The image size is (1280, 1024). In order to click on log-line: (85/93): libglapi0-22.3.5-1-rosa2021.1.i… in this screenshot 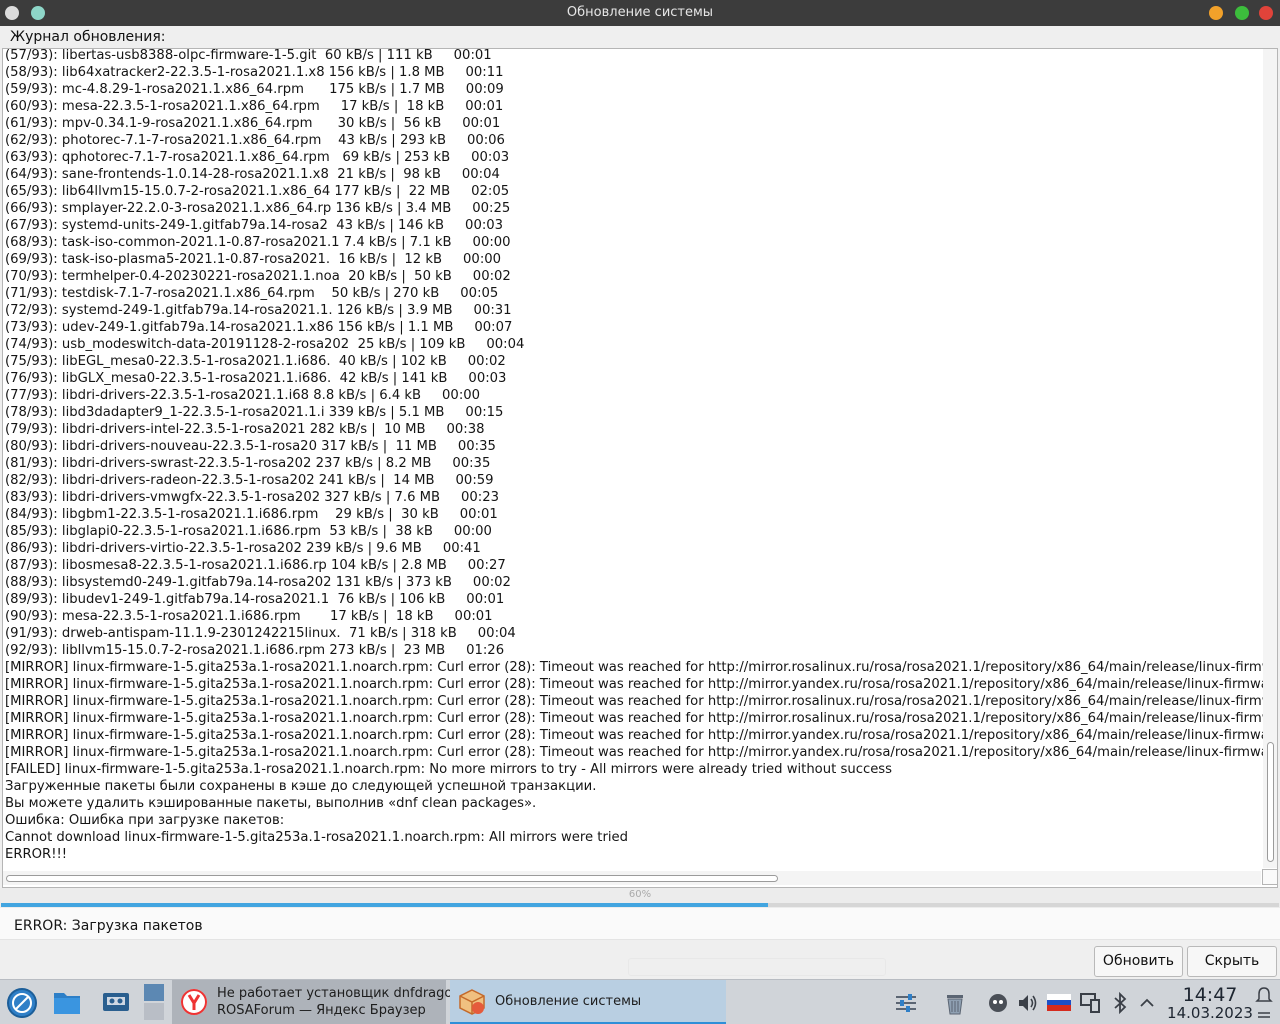, I will do `click(248, 531)`.